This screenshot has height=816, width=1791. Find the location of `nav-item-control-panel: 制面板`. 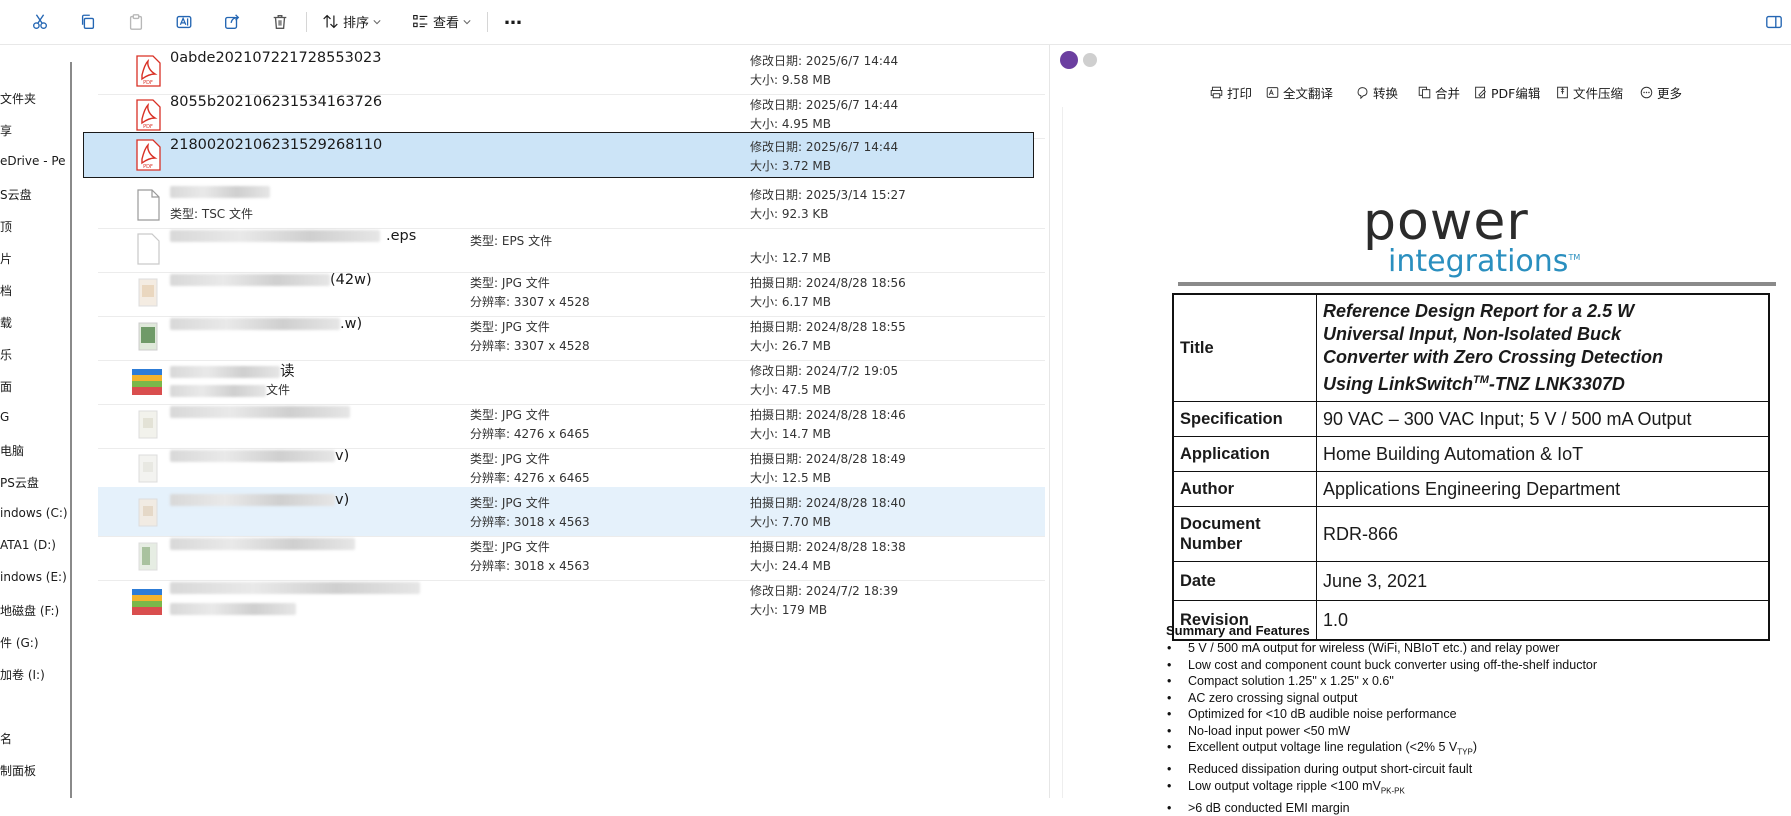

nav-item-control-panel: 制面板 is located at coordinates (18, 770).